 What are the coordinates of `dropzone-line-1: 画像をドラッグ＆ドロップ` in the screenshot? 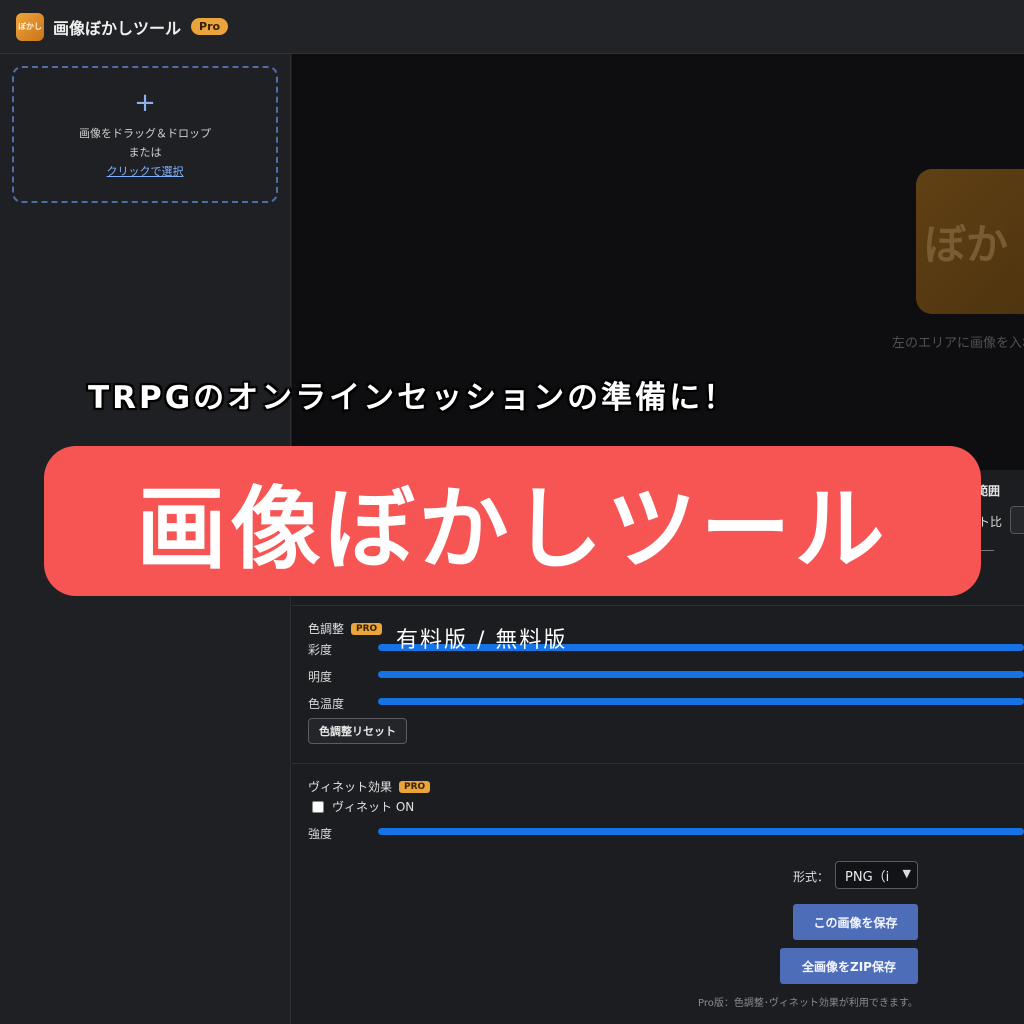 It's located at (145, 133).